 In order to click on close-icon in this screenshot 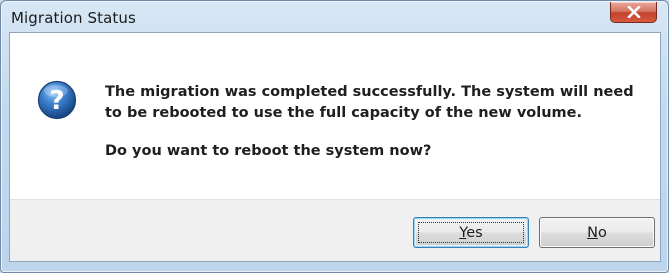, I will do `click(634, 12)`.